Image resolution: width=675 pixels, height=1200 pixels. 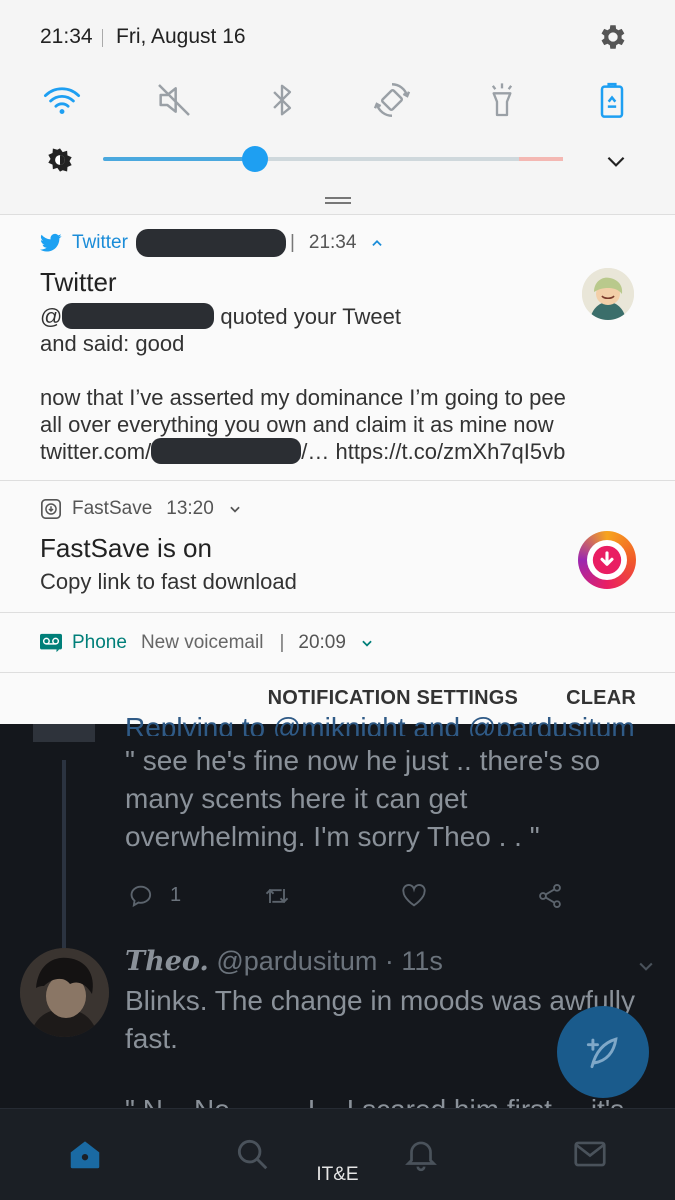 What do you see at coordinates (433, 451) in the screenshot?
I see `link-suffix: /… https://t.co/zmXh7qI5vb` at bounding box center [433, 451].